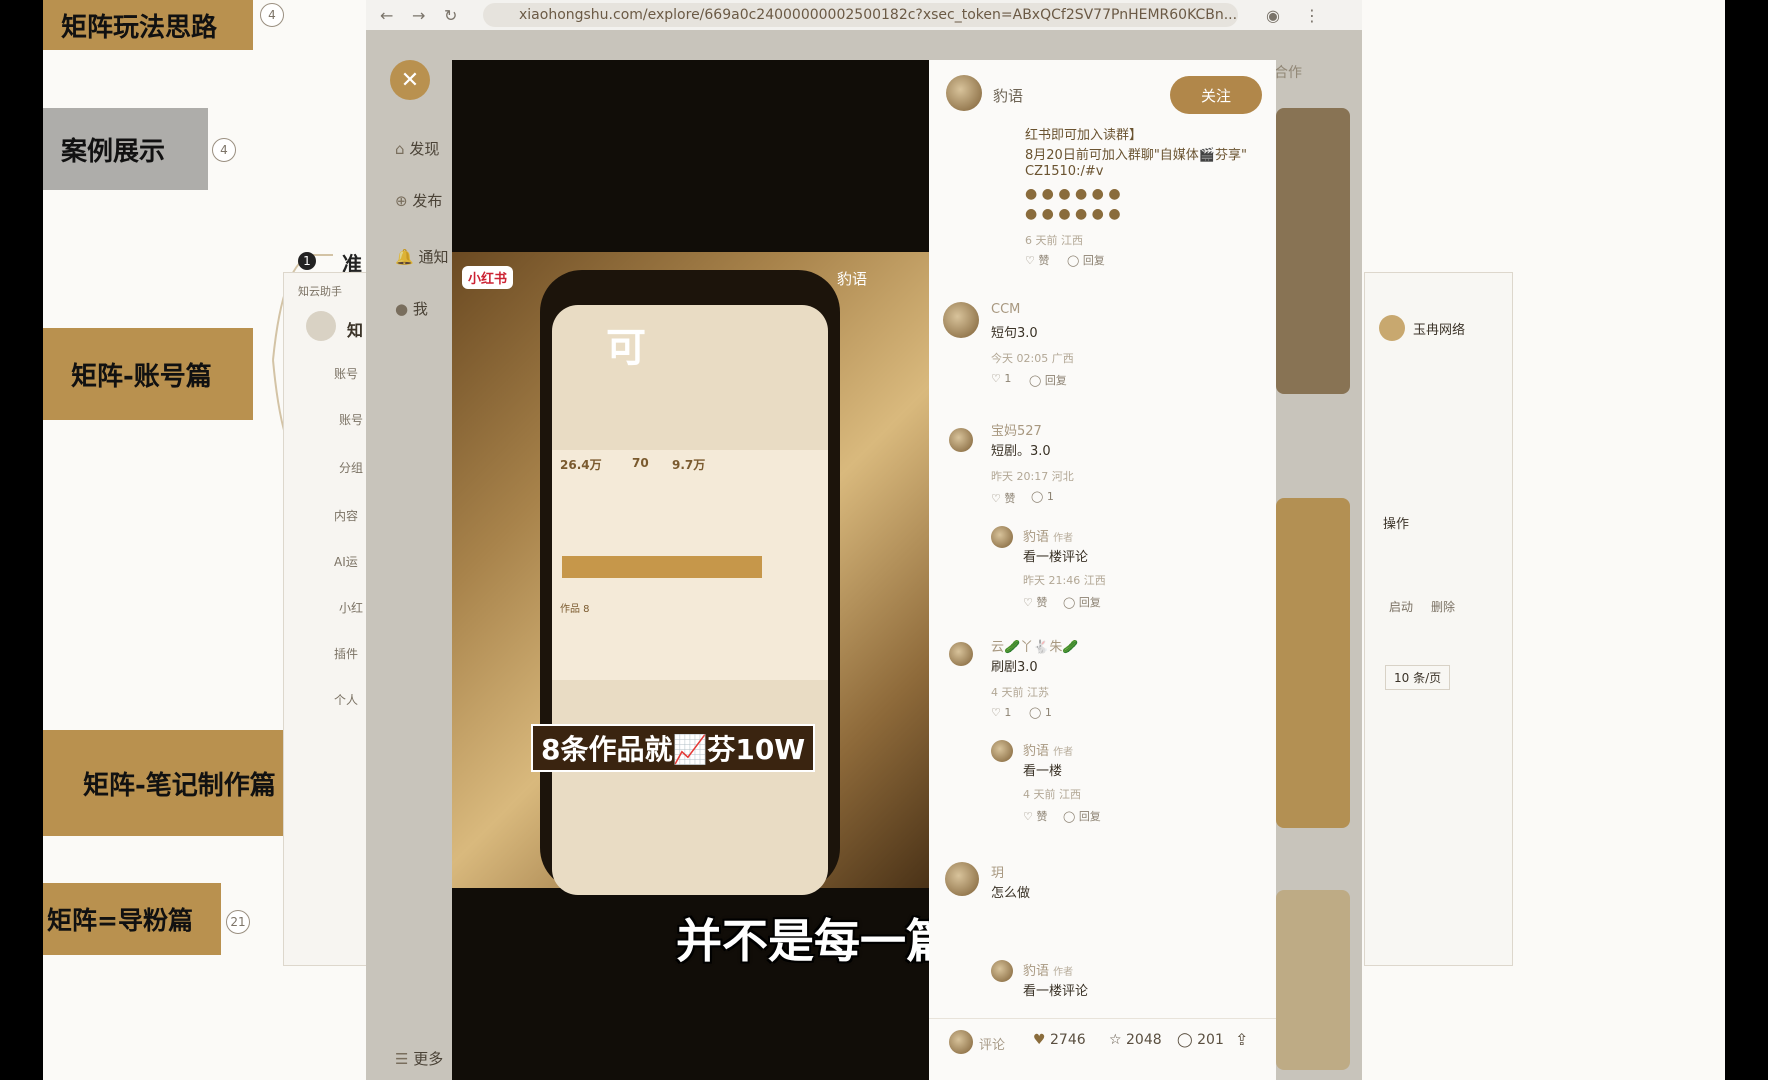 Image resolution: width=1768 pixels, height=1080 pixels. I want to click on comment-author: 宝妈527, so click(1016, 429).